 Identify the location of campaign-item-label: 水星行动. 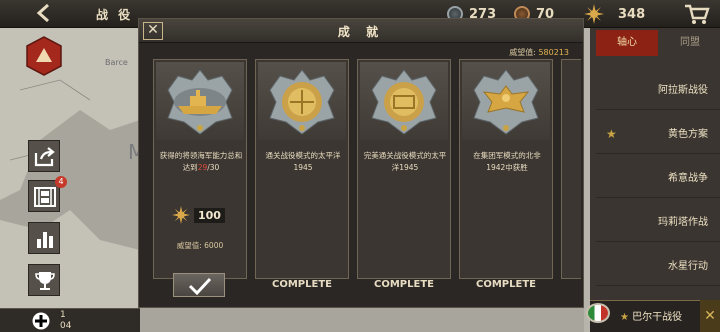
(688, 266).